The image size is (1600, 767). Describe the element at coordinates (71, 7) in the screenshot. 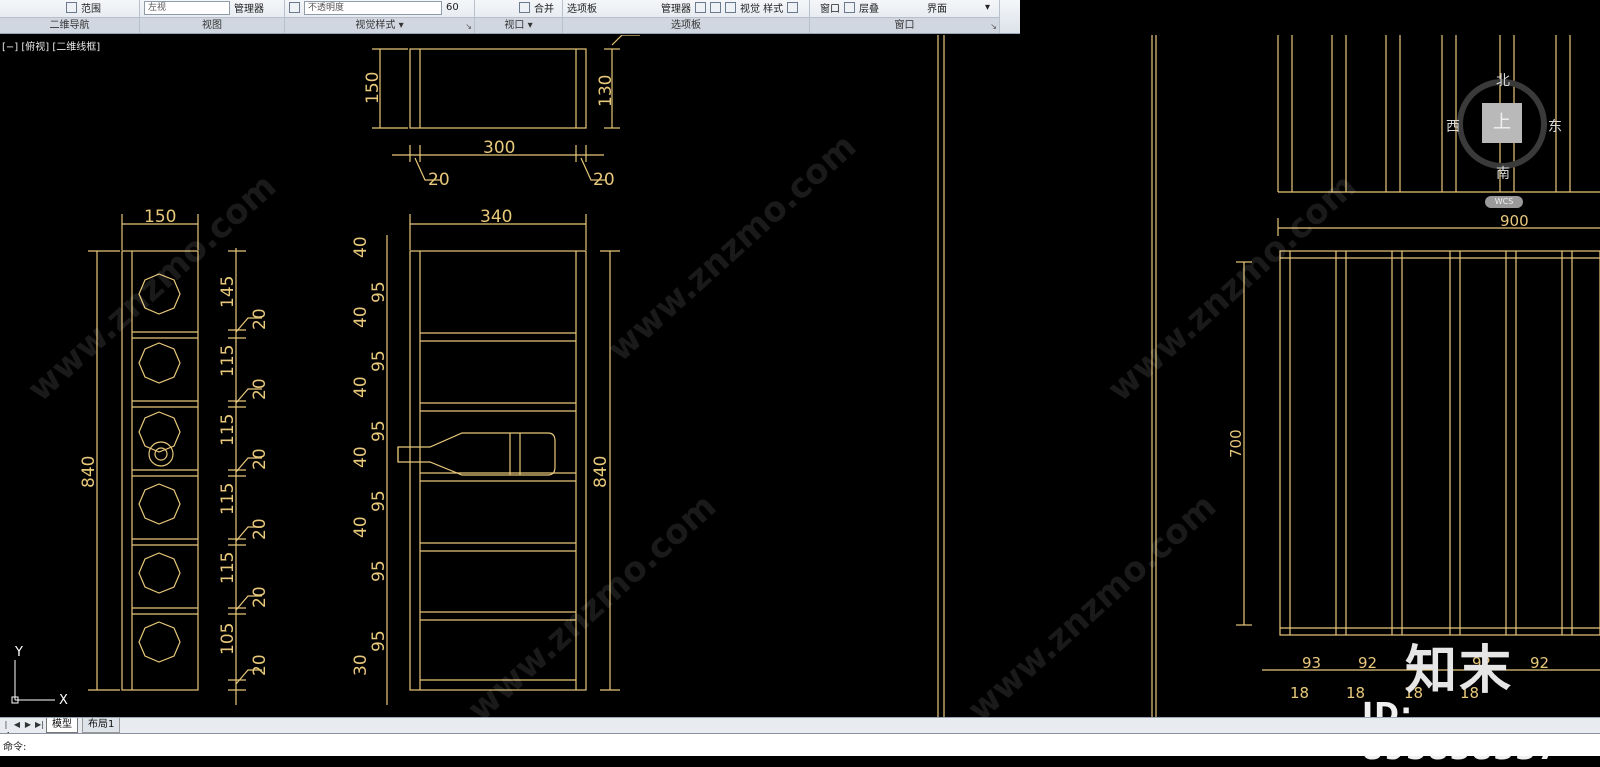

I see `magnifier-icon` at that location.